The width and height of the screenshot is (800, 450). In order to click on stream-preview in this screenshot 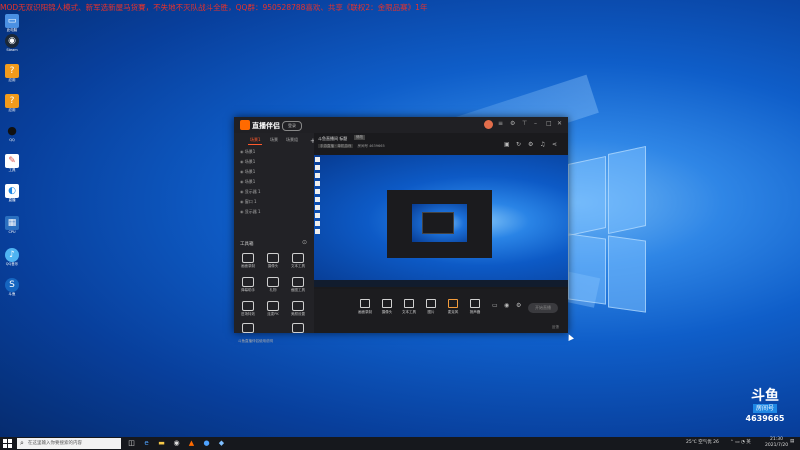, I will do `click(441, 221)`.